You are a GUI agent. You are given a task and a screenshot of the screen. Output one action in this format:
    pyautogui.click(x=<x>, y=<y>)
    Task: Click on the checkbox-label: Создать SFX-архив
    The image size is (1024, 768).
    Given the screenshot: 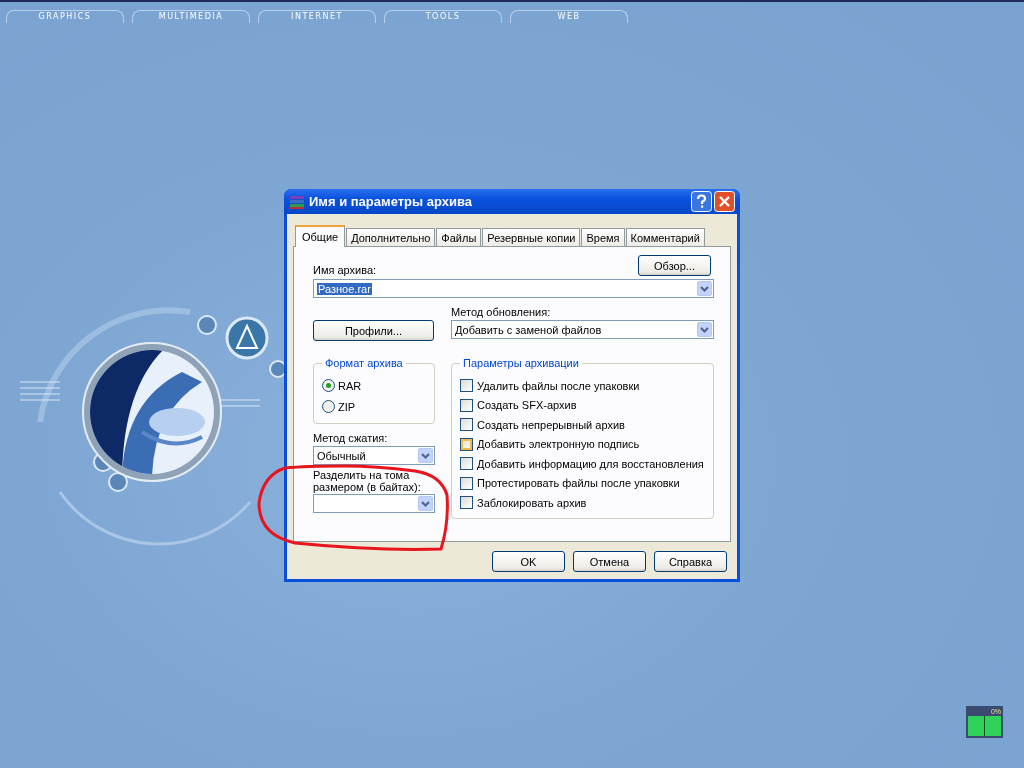 What is the action you would take?
    pyautogui.click(x=527, y=405)
    